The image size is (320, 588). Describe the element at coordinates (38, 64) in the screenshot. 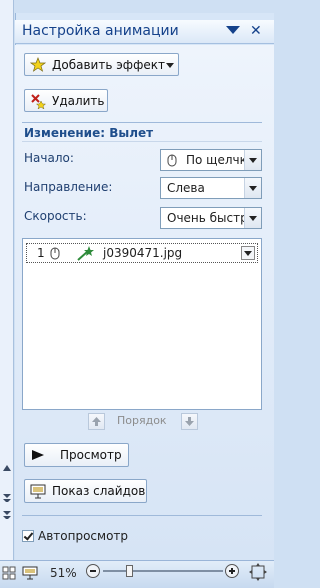

I see `star-effect-icon` at that location.